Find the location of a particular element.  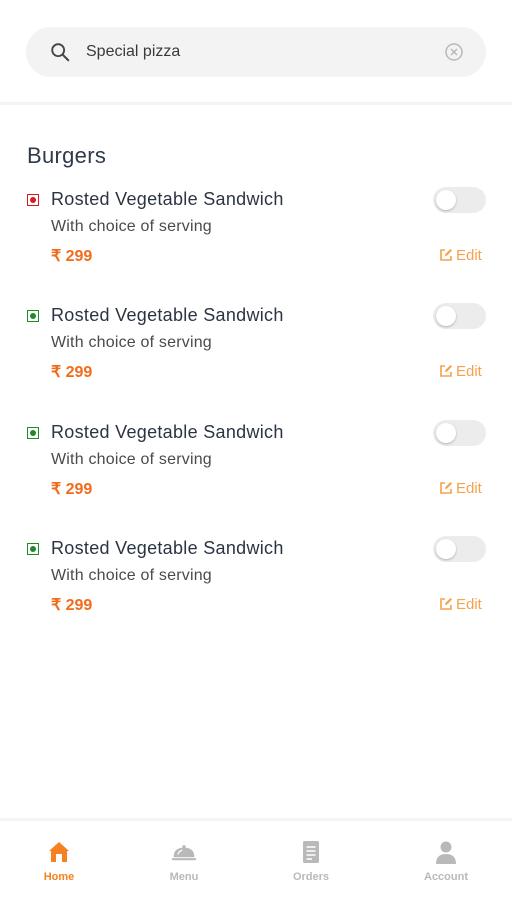

nav-label: Orders is located at coordinates (311, 877).